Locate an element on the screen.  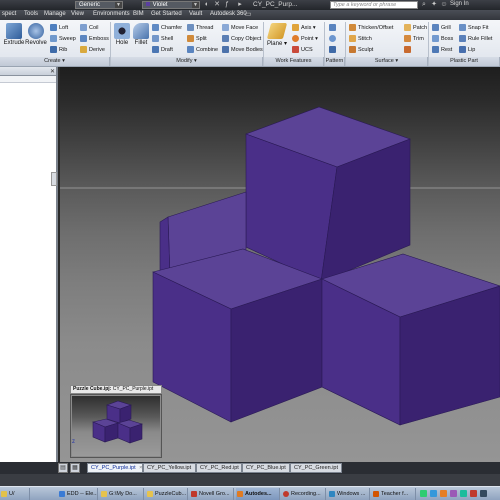
copy-object-button: Copy Object is located at coordinates (241, 38).